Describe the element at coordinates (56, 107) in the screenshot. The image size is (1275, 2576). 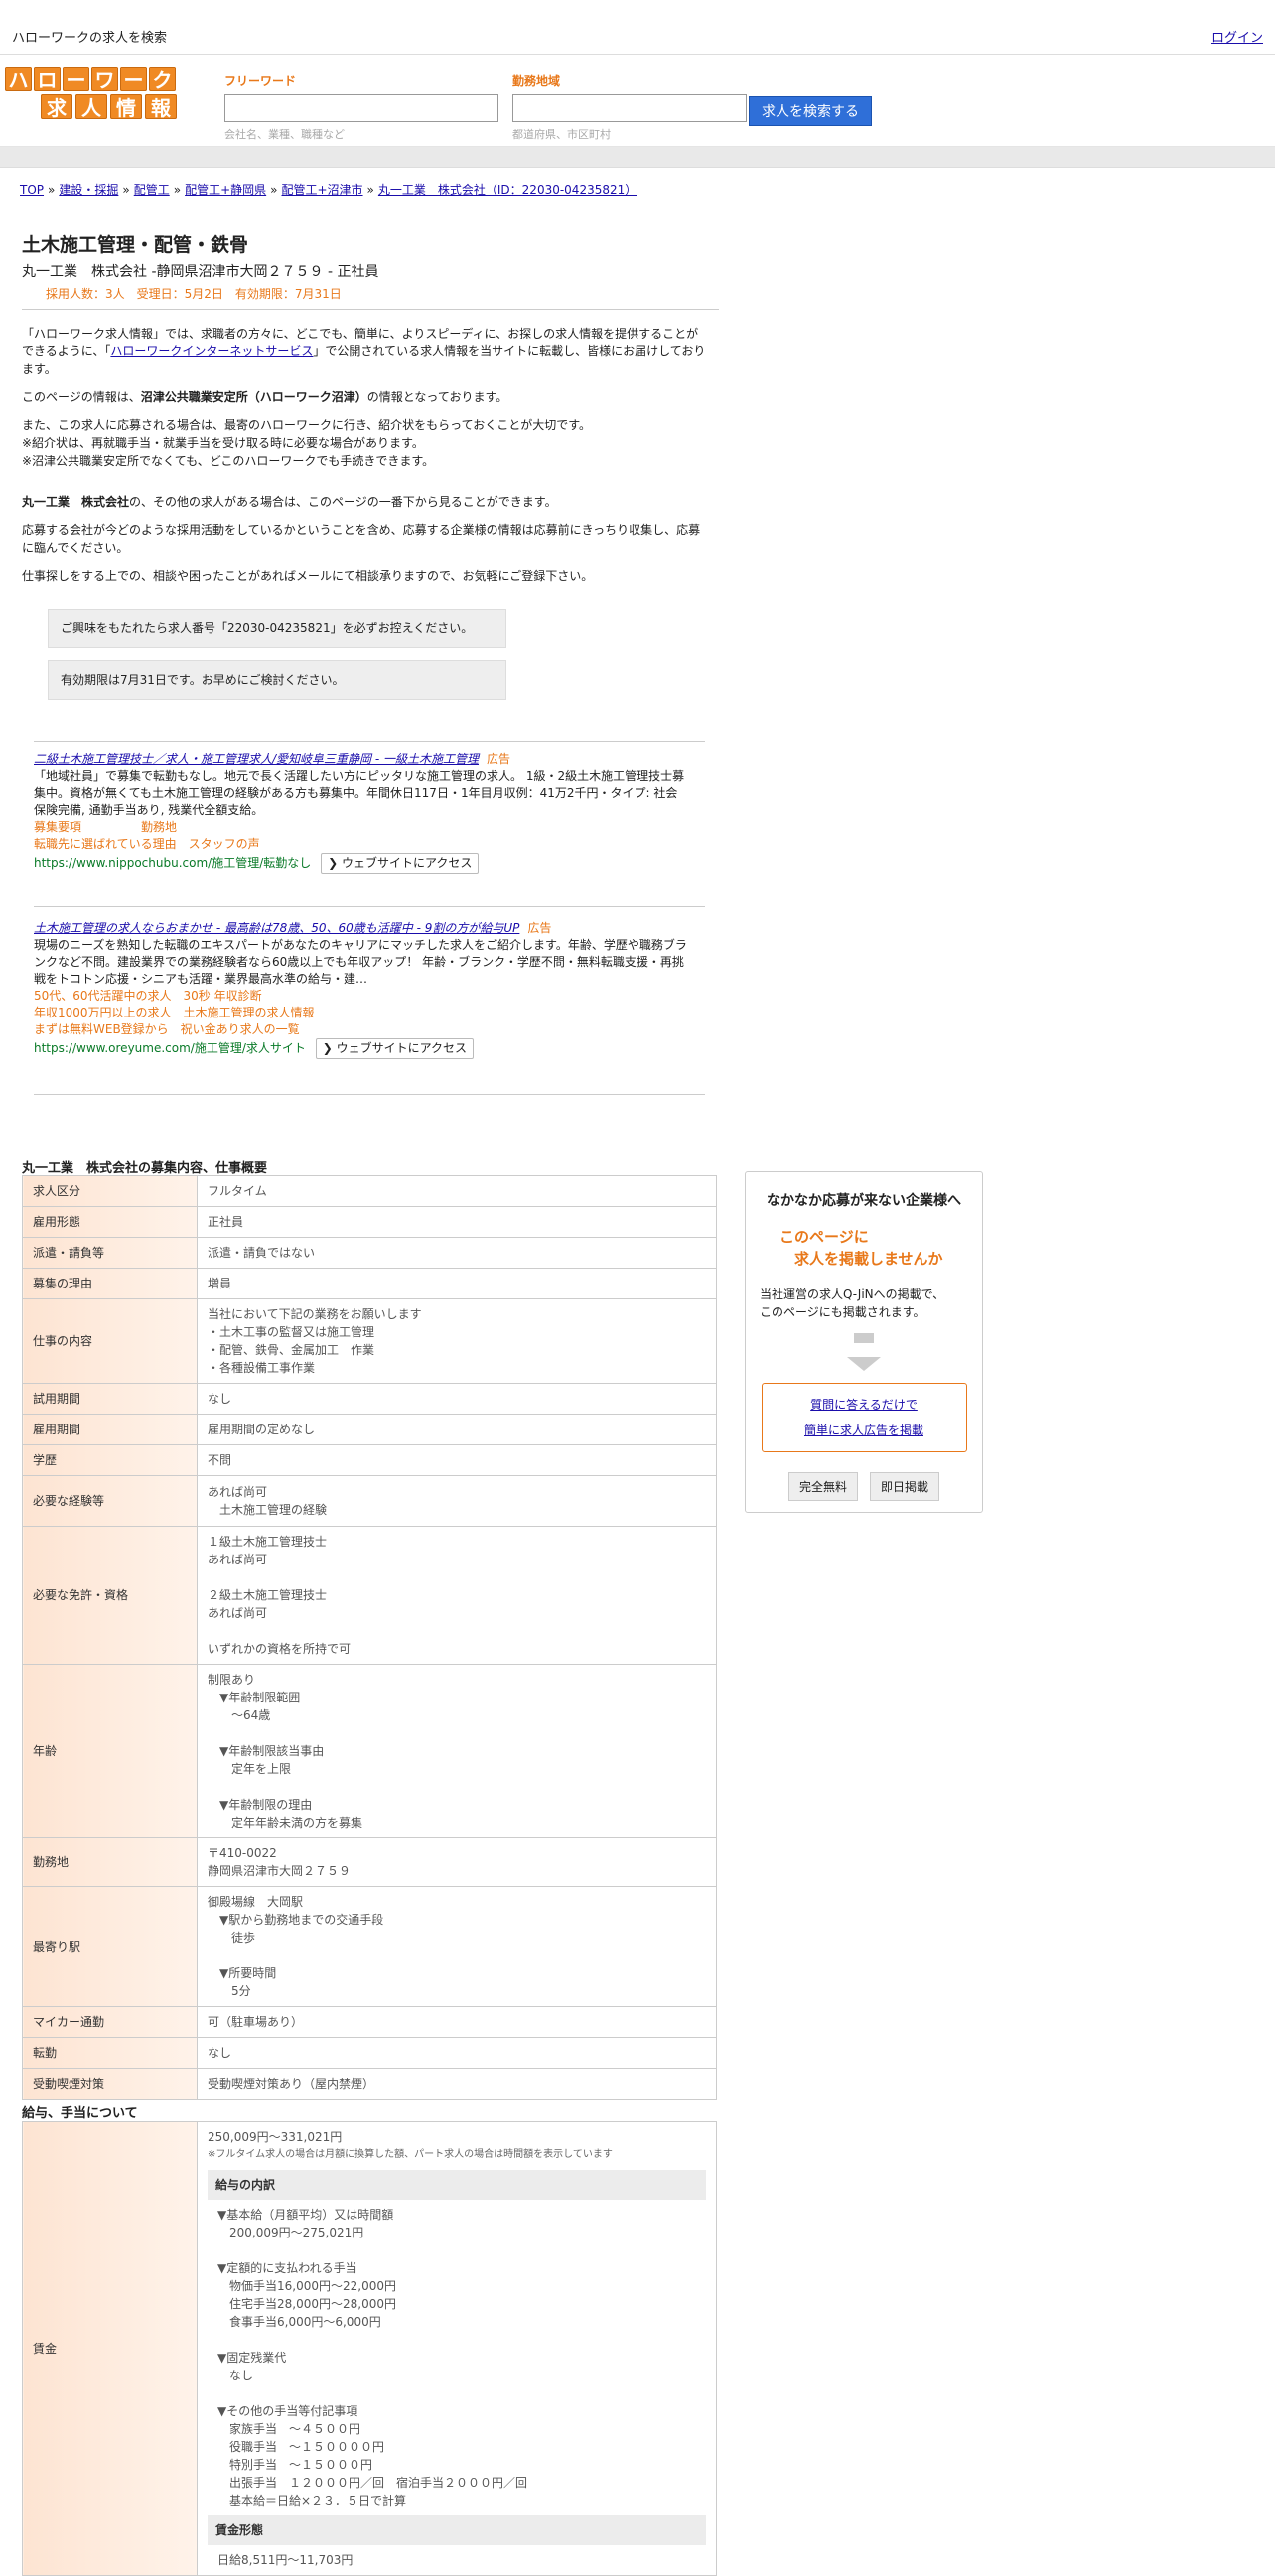
I see `logo-char: 求` at that location.